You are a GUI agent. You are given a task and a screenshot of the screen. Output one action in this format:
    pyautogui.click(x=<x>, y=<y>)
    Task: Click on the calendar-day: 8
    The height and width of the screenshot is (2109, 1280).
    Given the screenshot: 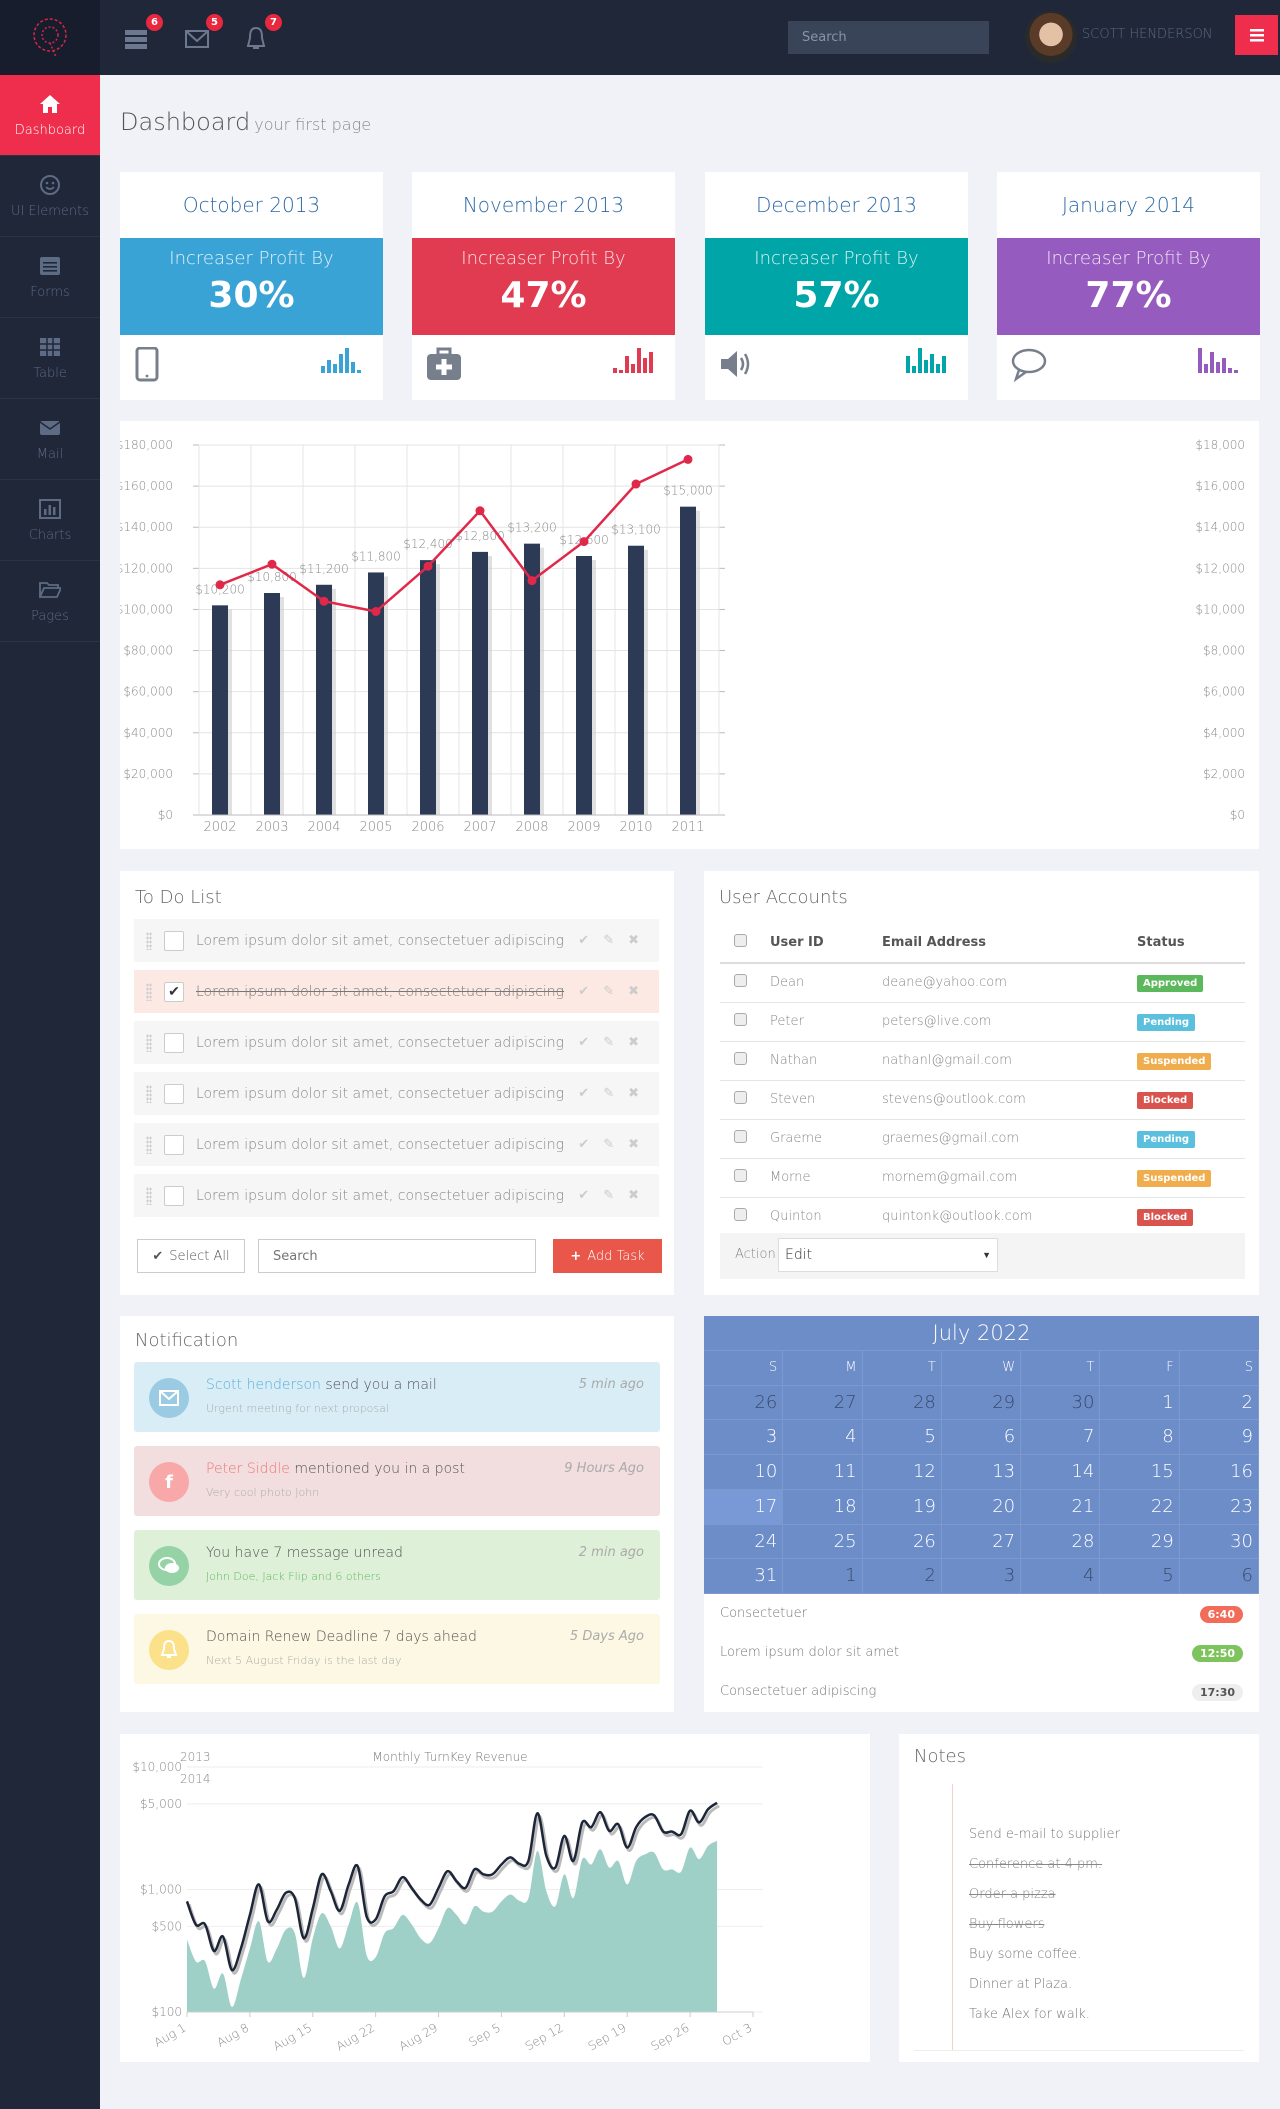 What is the action you would take?
    pyautogui.click(x=1140, y=1437)
    